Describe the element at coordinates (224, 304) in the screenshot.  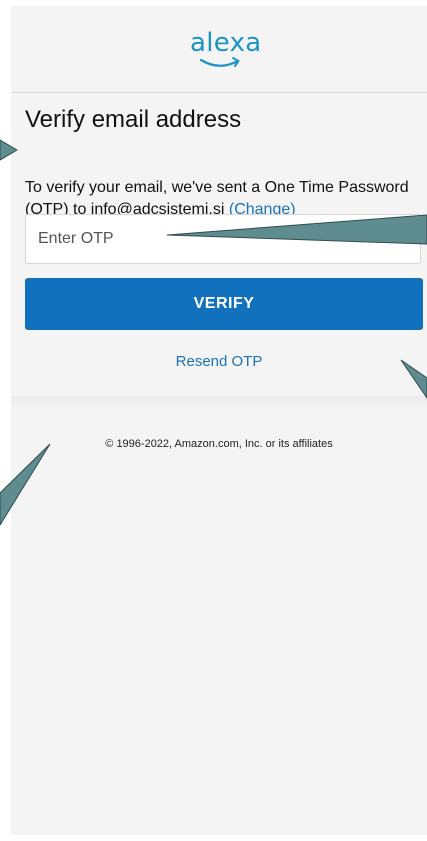
I see `verify-button: VERIFY` at that location.